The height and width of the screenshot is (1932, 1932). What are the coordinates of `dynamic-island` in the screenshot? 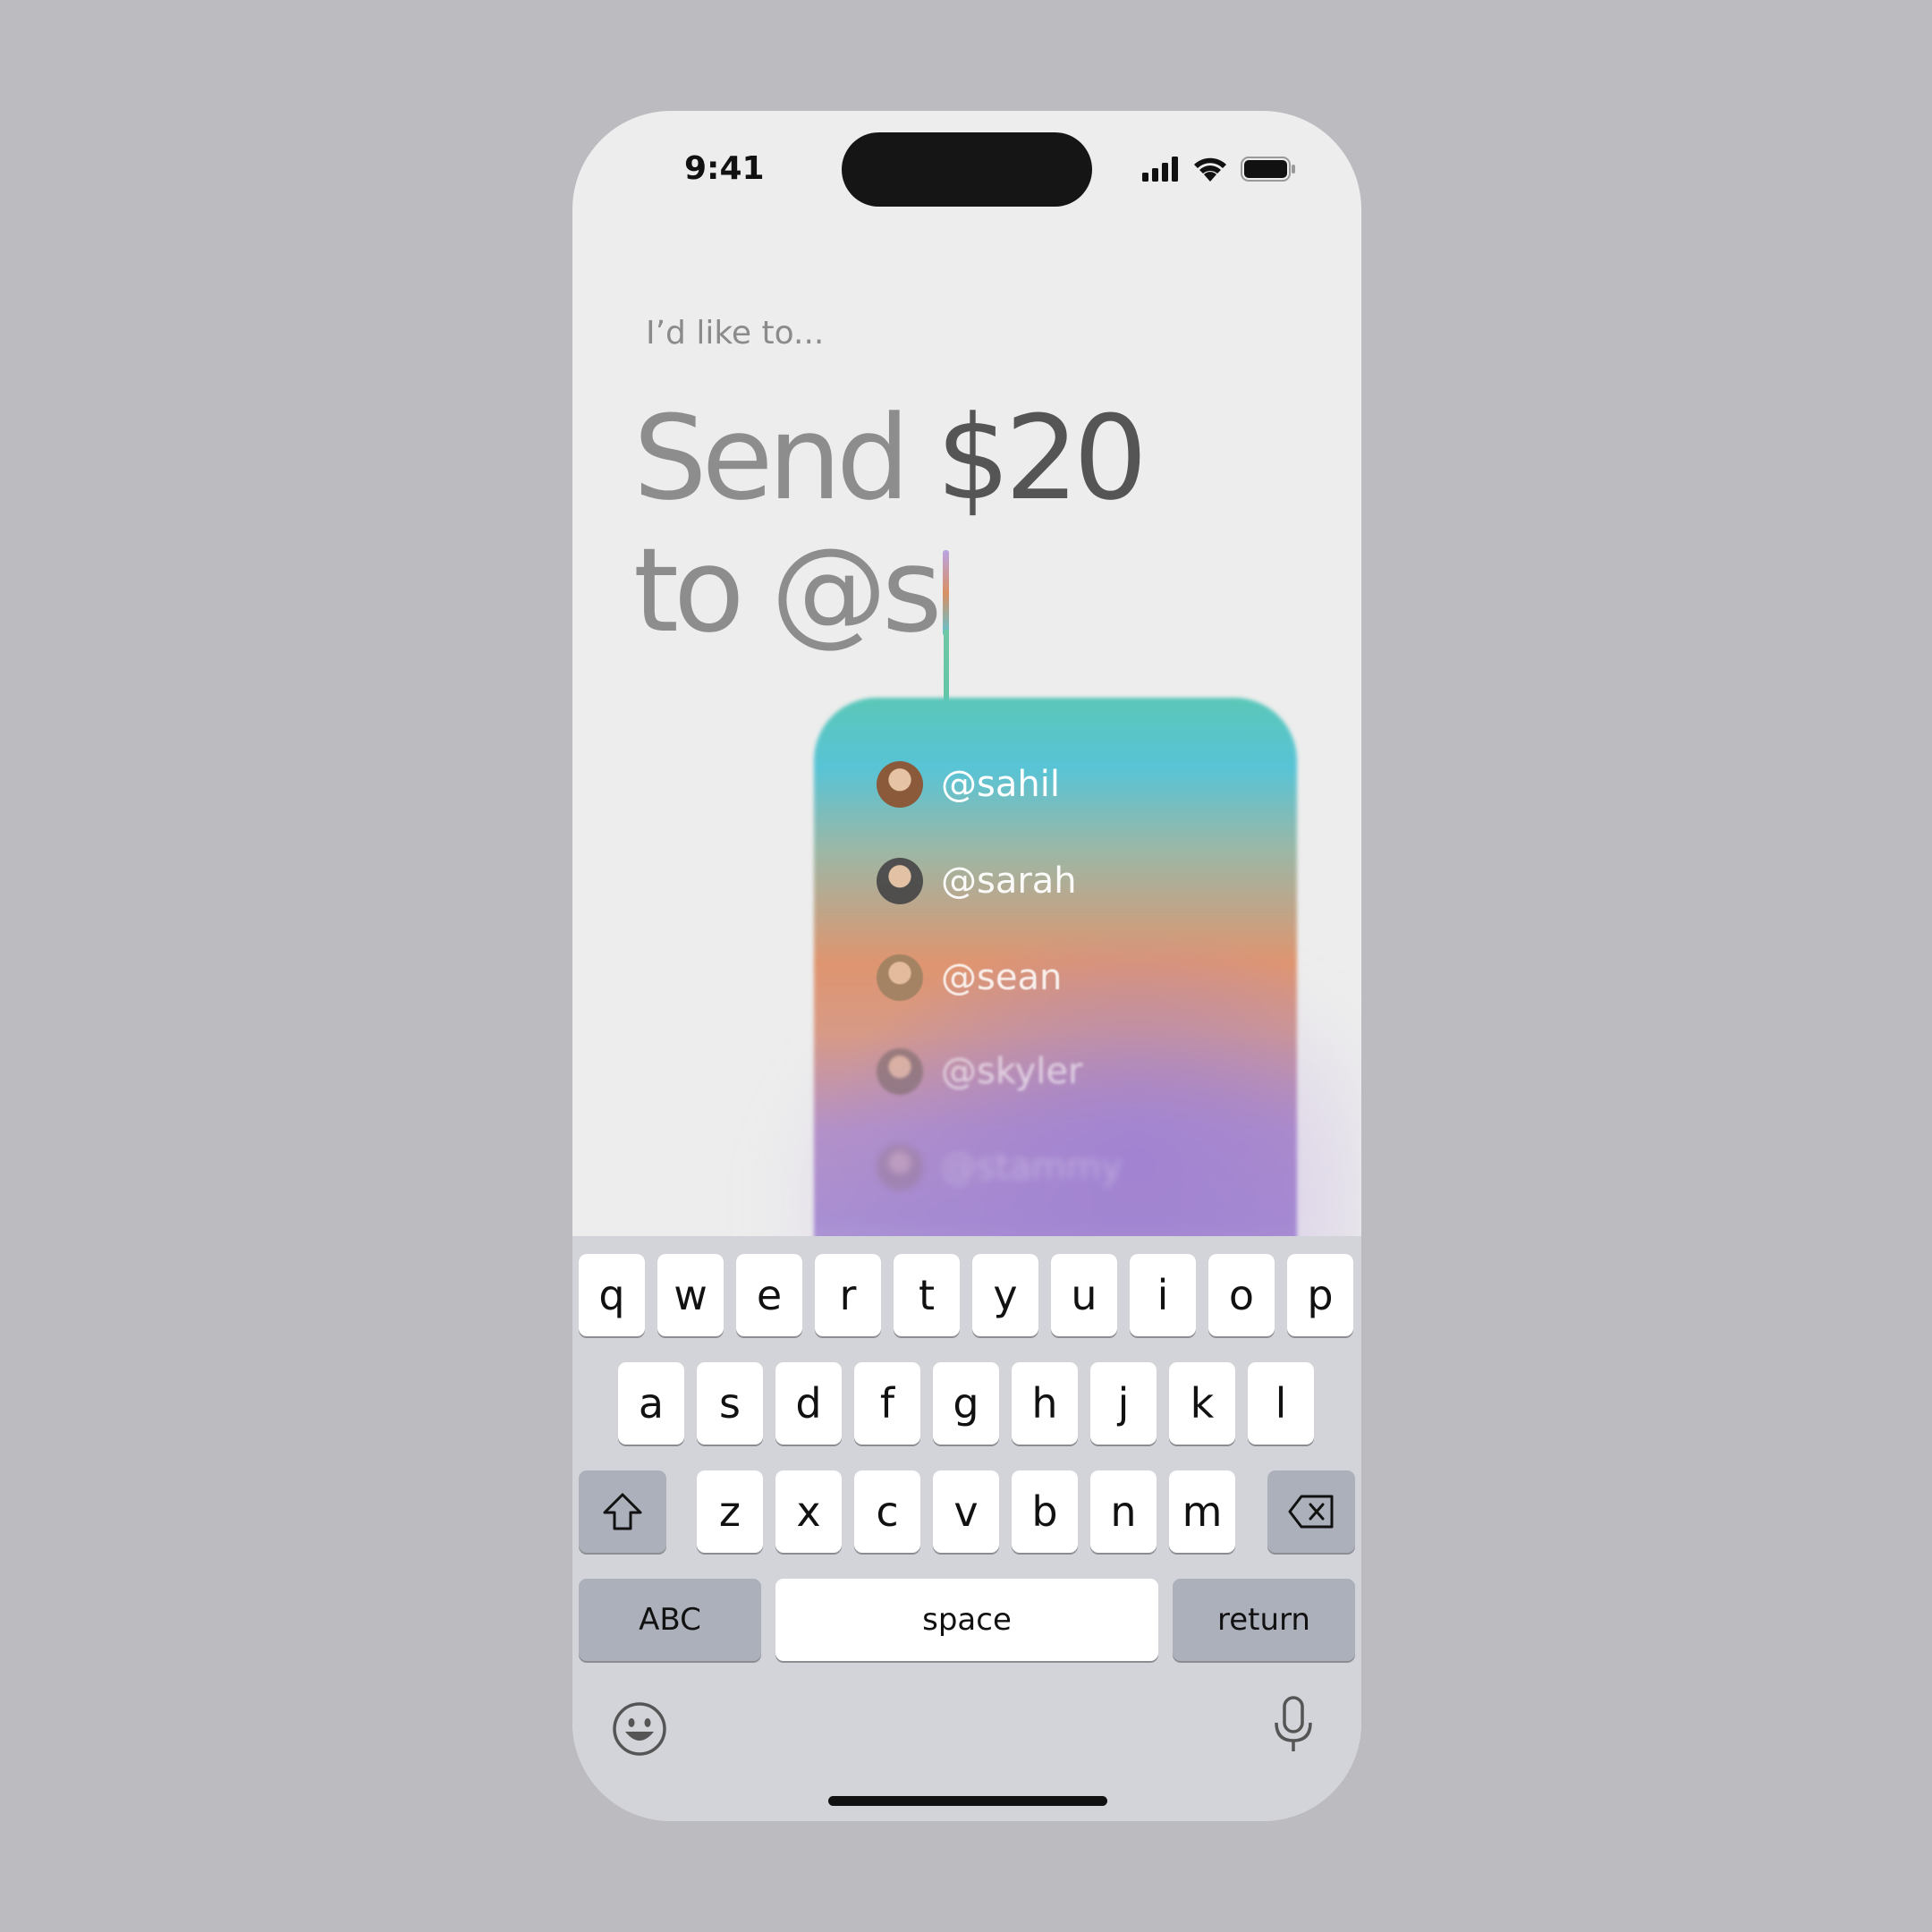 It's located at (967, 169).